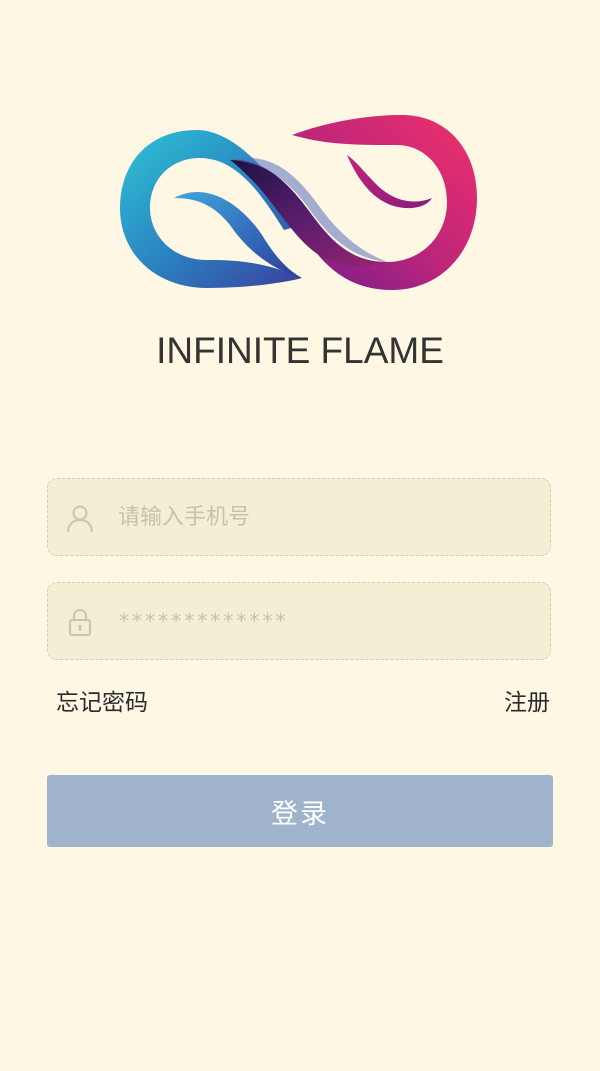 This screenshot has height=1071, width=600. I want to click on phone-input, so click(328, 517).